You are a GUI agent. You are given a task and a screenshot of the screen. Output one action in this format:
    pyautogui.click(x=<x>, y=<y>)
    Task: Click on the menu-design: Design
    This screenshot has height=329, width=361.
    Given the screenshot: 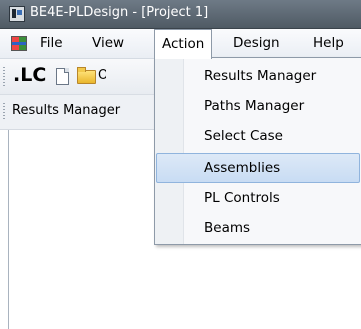 What is the action you would take?
    pyautogui.click(x=256, y=43)
    